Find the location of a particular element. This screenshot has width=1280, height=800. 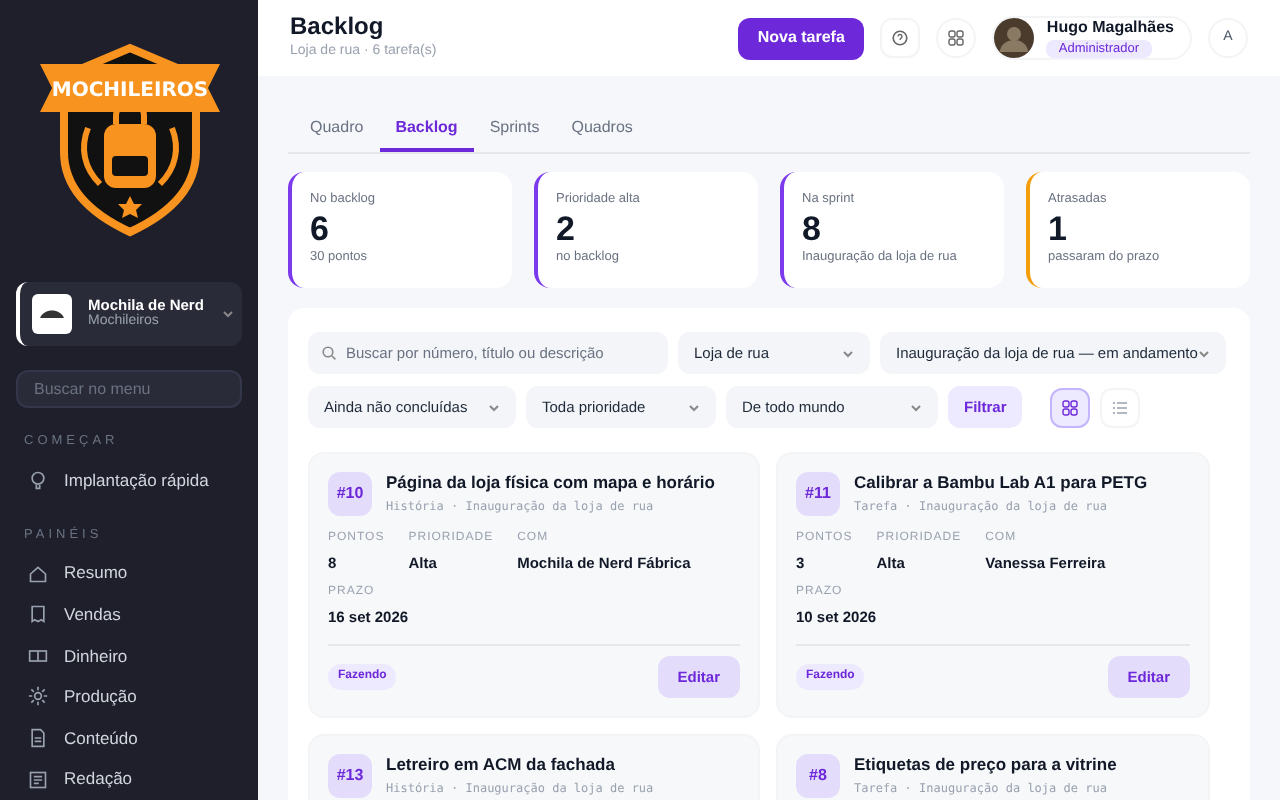

stat-value: 6 is located at coordinates (320, 228).